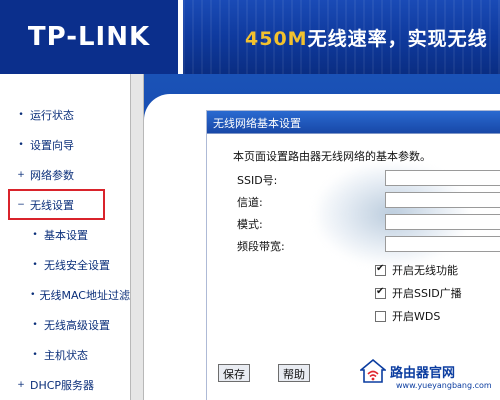 The image size is (500, 400). What do you see at coordinates (442, 200) in the screenshot?
I see `channel-select` at bounding box center [442, 200].